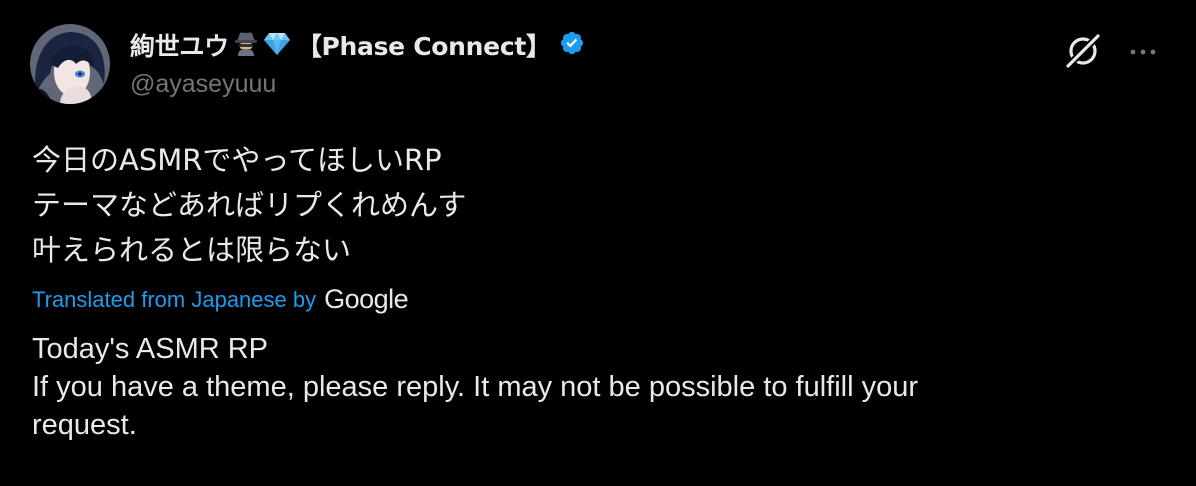  What do you see at coordinates (424, 45) in the screenshot?
I see `display-name-suffix: 【Phase Connect】` at bounding box center [424, 45].